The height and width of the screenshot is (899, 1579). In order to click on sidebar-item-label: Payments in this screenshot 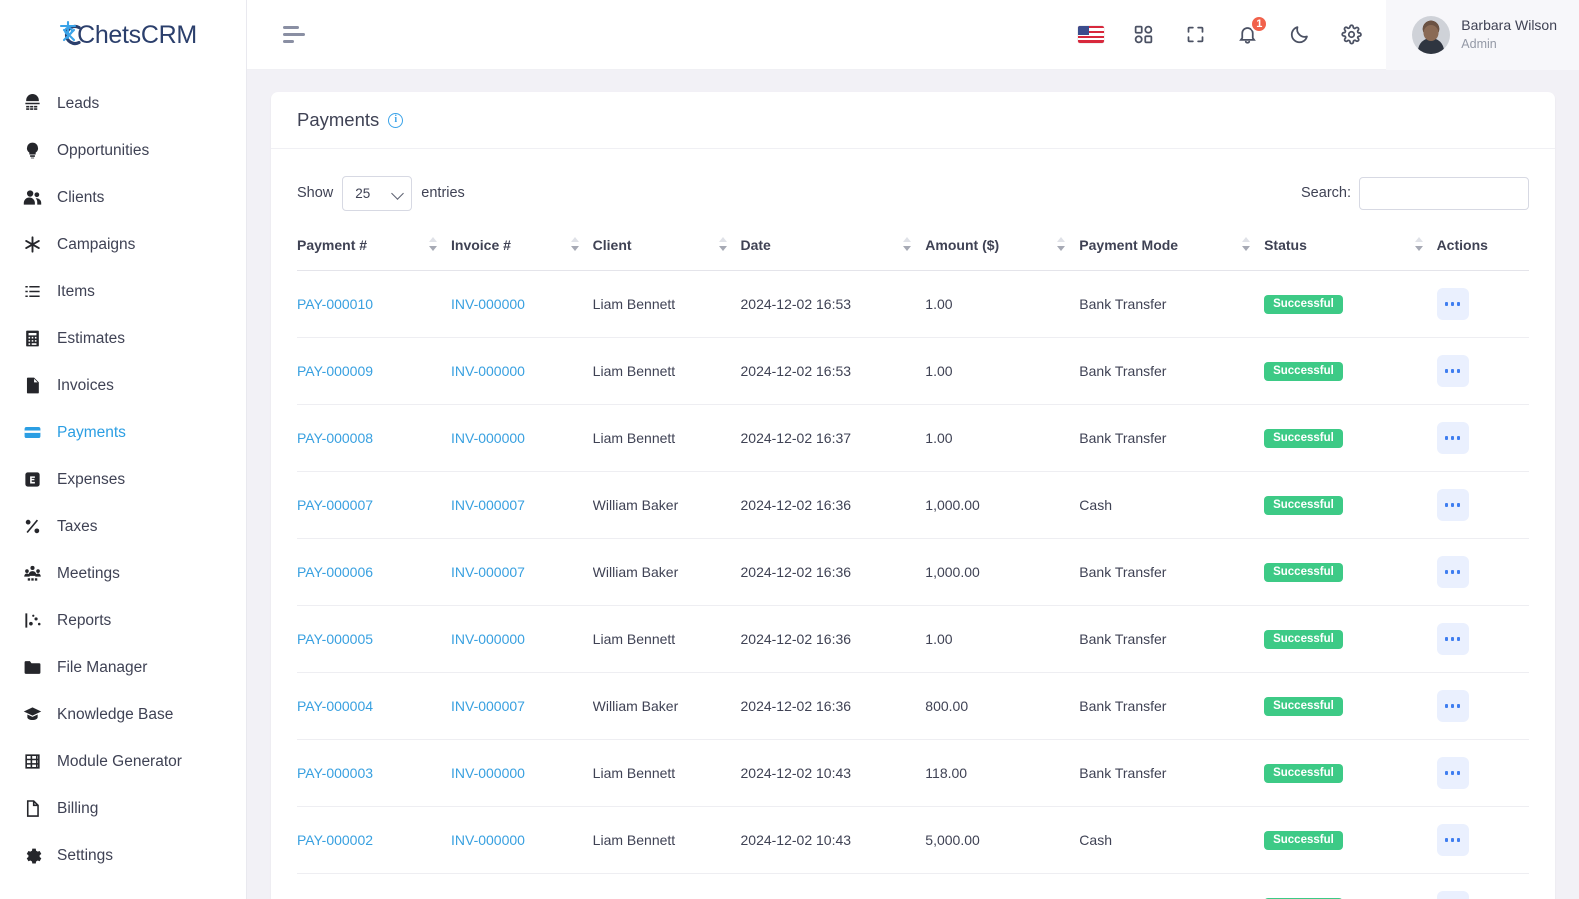, I will do `click(91, 432)`.